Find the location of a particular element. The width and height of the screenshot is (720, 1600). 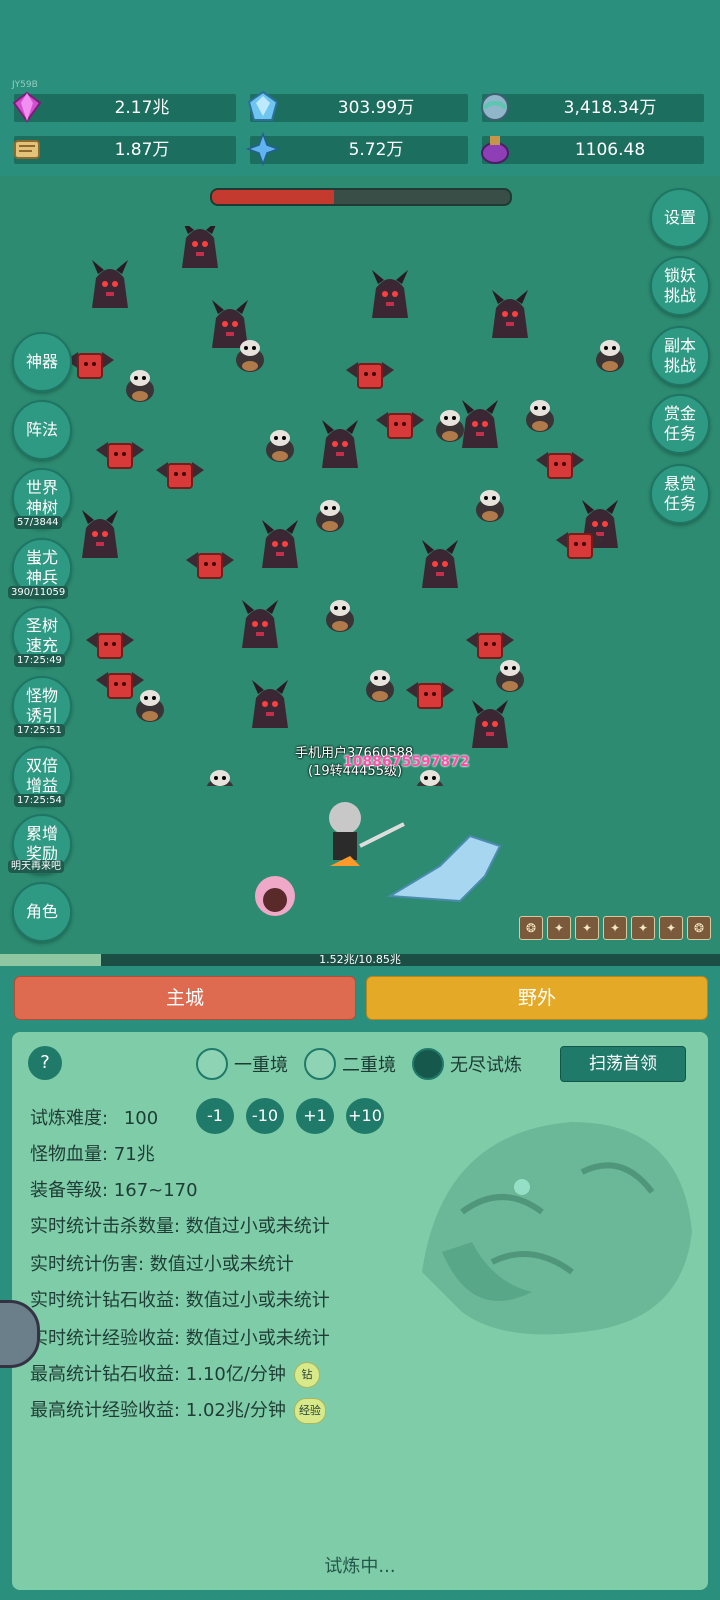

resource-value: 5.72万 is located at coordinates (376, 150).